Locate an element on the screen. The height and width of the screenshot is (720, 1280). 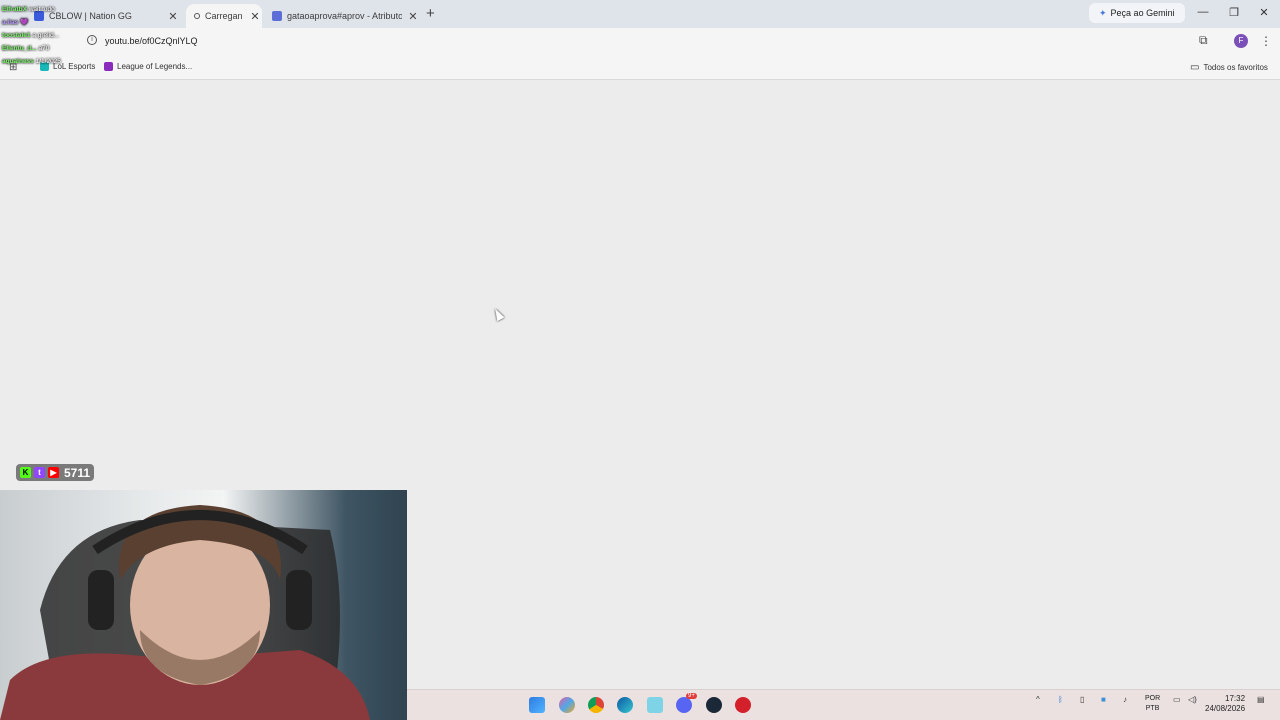
folder-icon: ▭ is located at coordinates (1195, 67).